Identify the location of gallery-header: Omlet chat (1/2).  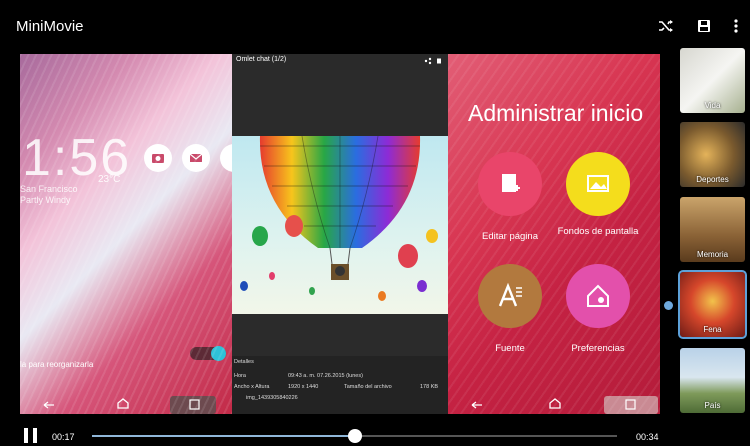
(340, 62).